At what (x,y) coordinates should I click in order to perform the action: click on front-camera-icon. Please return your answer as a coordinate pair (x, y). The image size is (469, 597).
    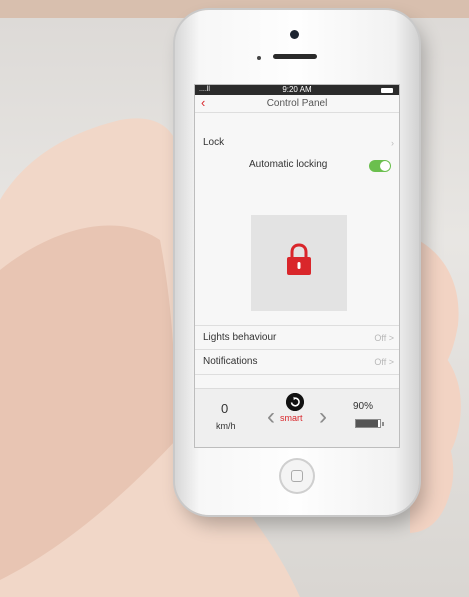
    Looking at the image, I should click on (294, 34).